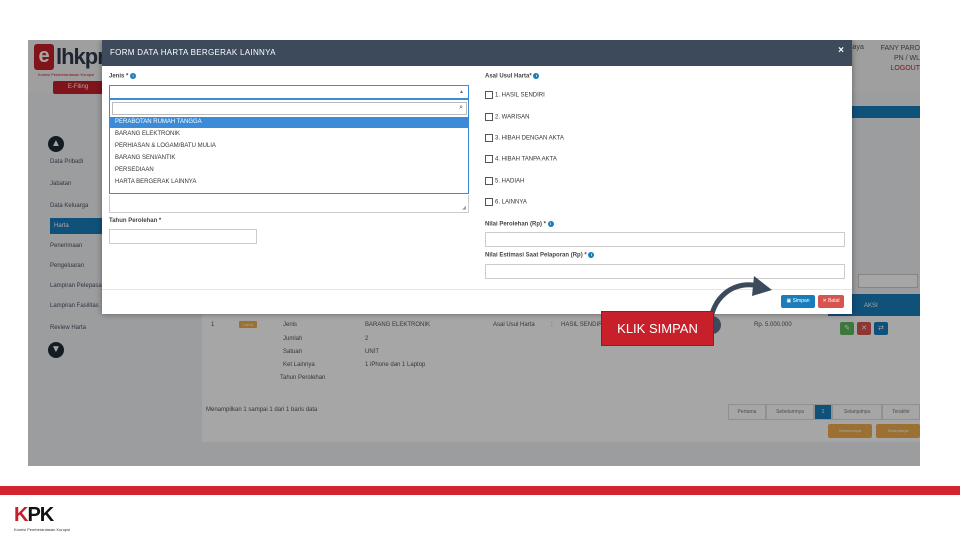 The image size is (960, 540). I want to click on asal-label-text: Asal Usul Harta*, so click(508, 76).